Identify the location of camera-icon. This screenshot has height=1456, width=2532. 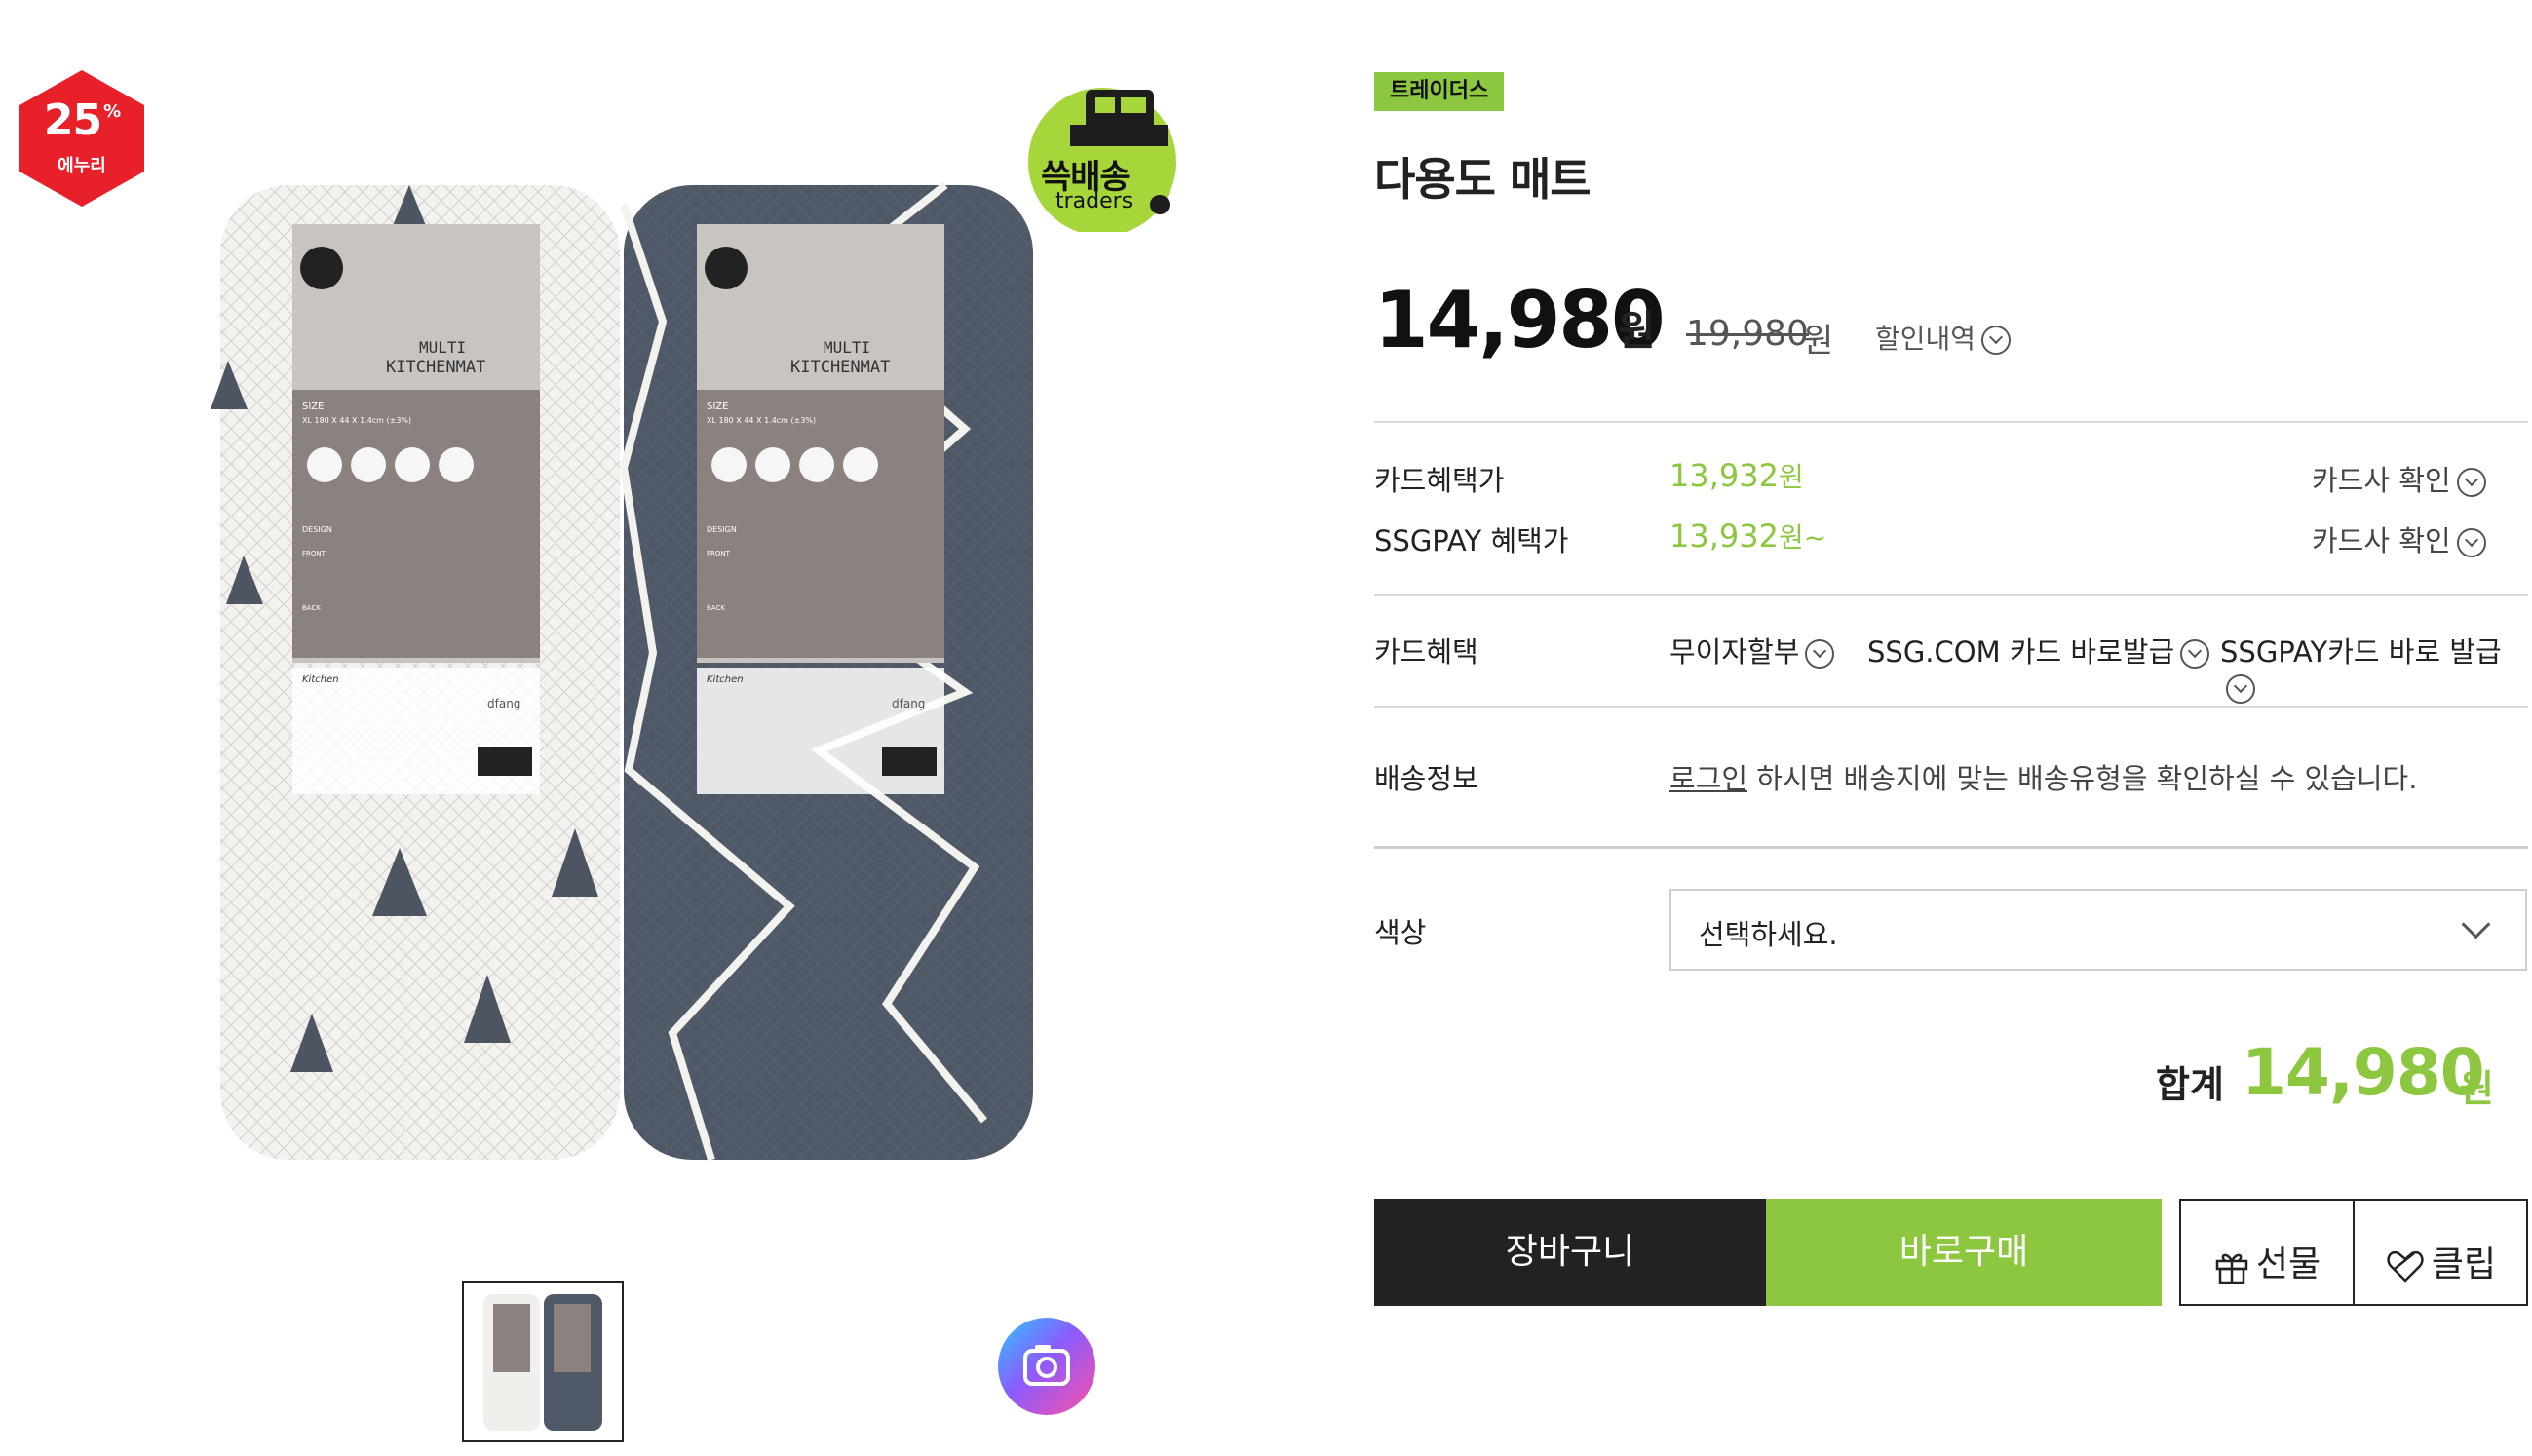
(1046, 1365).